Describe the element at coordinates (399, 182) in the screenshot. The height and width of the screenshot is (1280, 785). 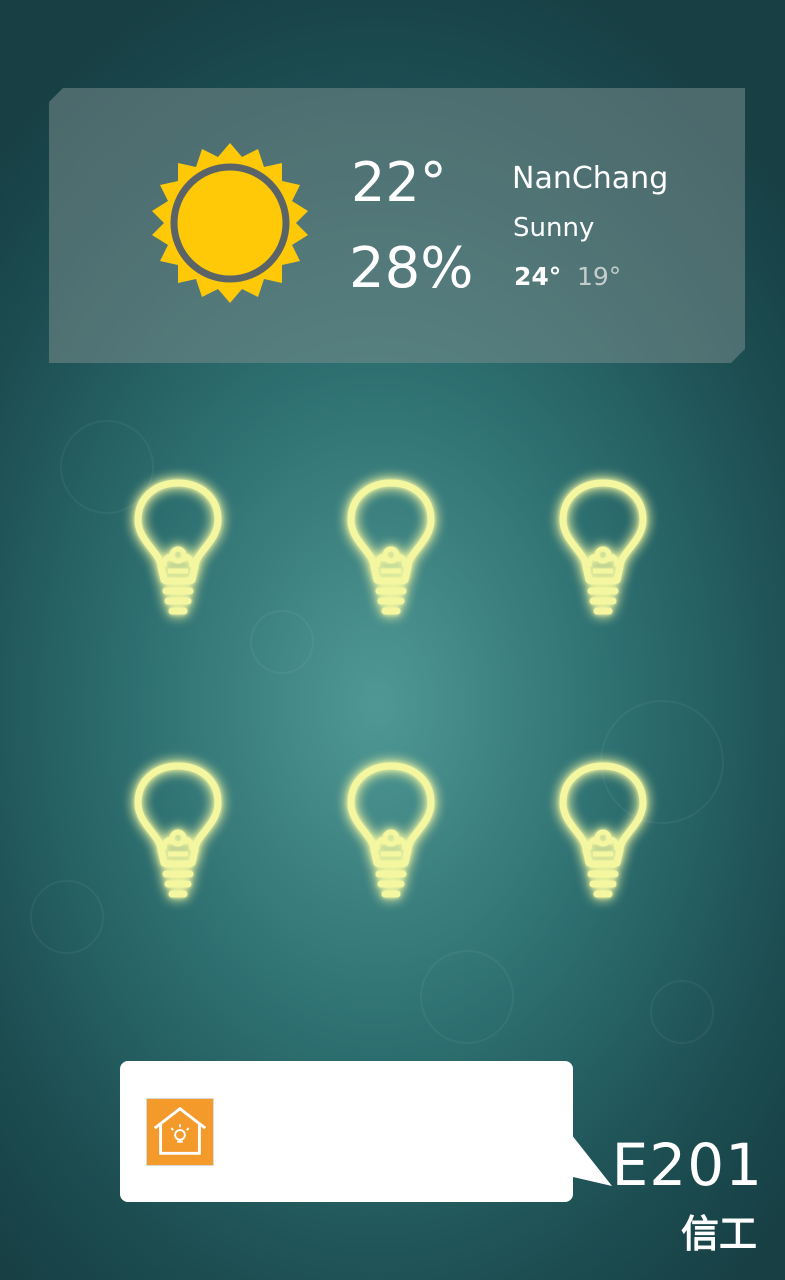
I see `temperature: 22°` at that location.